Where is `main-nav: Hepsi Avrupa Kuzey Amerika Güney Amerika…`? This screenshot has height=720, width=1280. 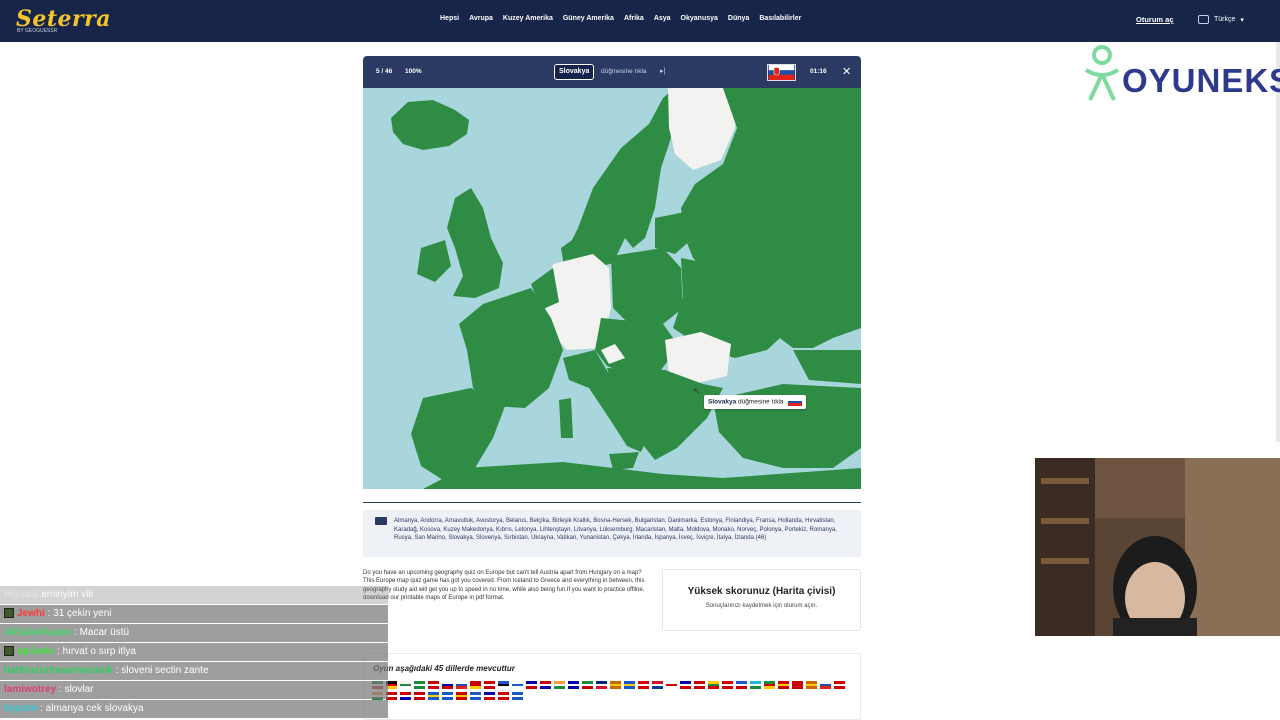 main-nav: Hepsi Avrupa Kuzey Amerika Güney Amerika… is located at coordinates (620, 18).